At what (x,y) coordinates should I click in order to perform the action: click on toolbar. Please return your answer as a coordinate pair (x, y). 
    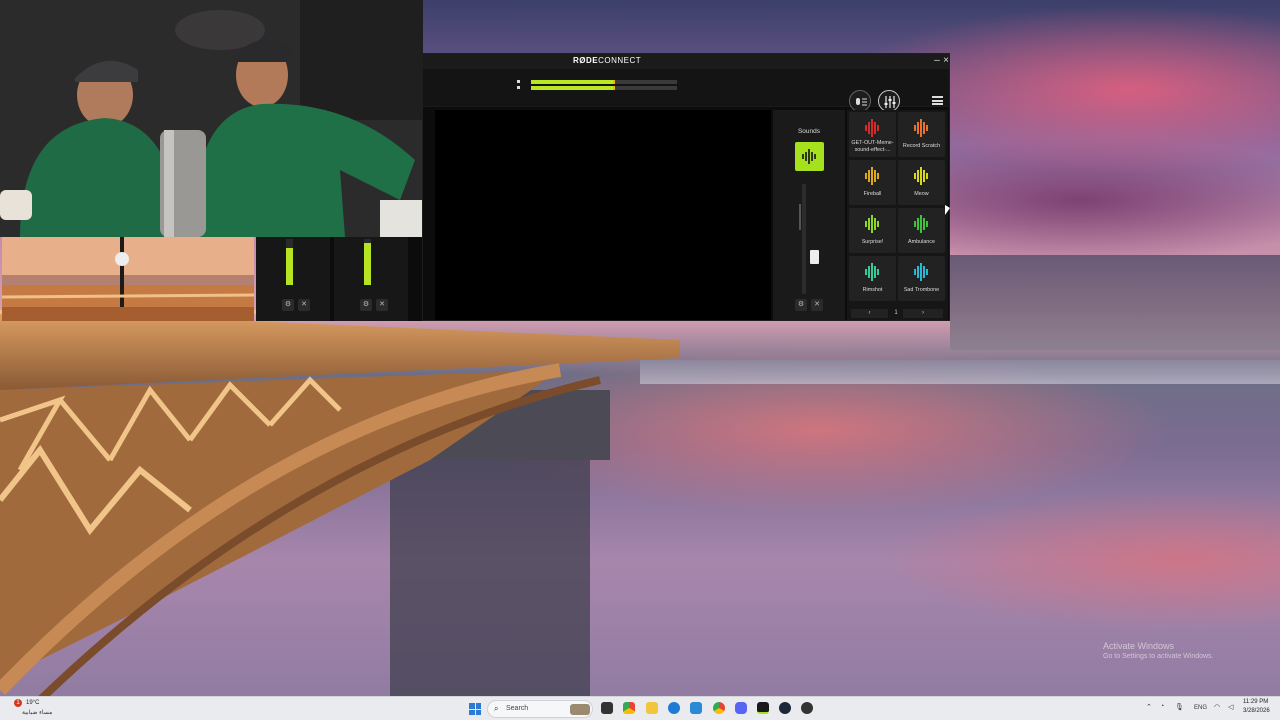
    Looking at the image, I should click on (686, 90).